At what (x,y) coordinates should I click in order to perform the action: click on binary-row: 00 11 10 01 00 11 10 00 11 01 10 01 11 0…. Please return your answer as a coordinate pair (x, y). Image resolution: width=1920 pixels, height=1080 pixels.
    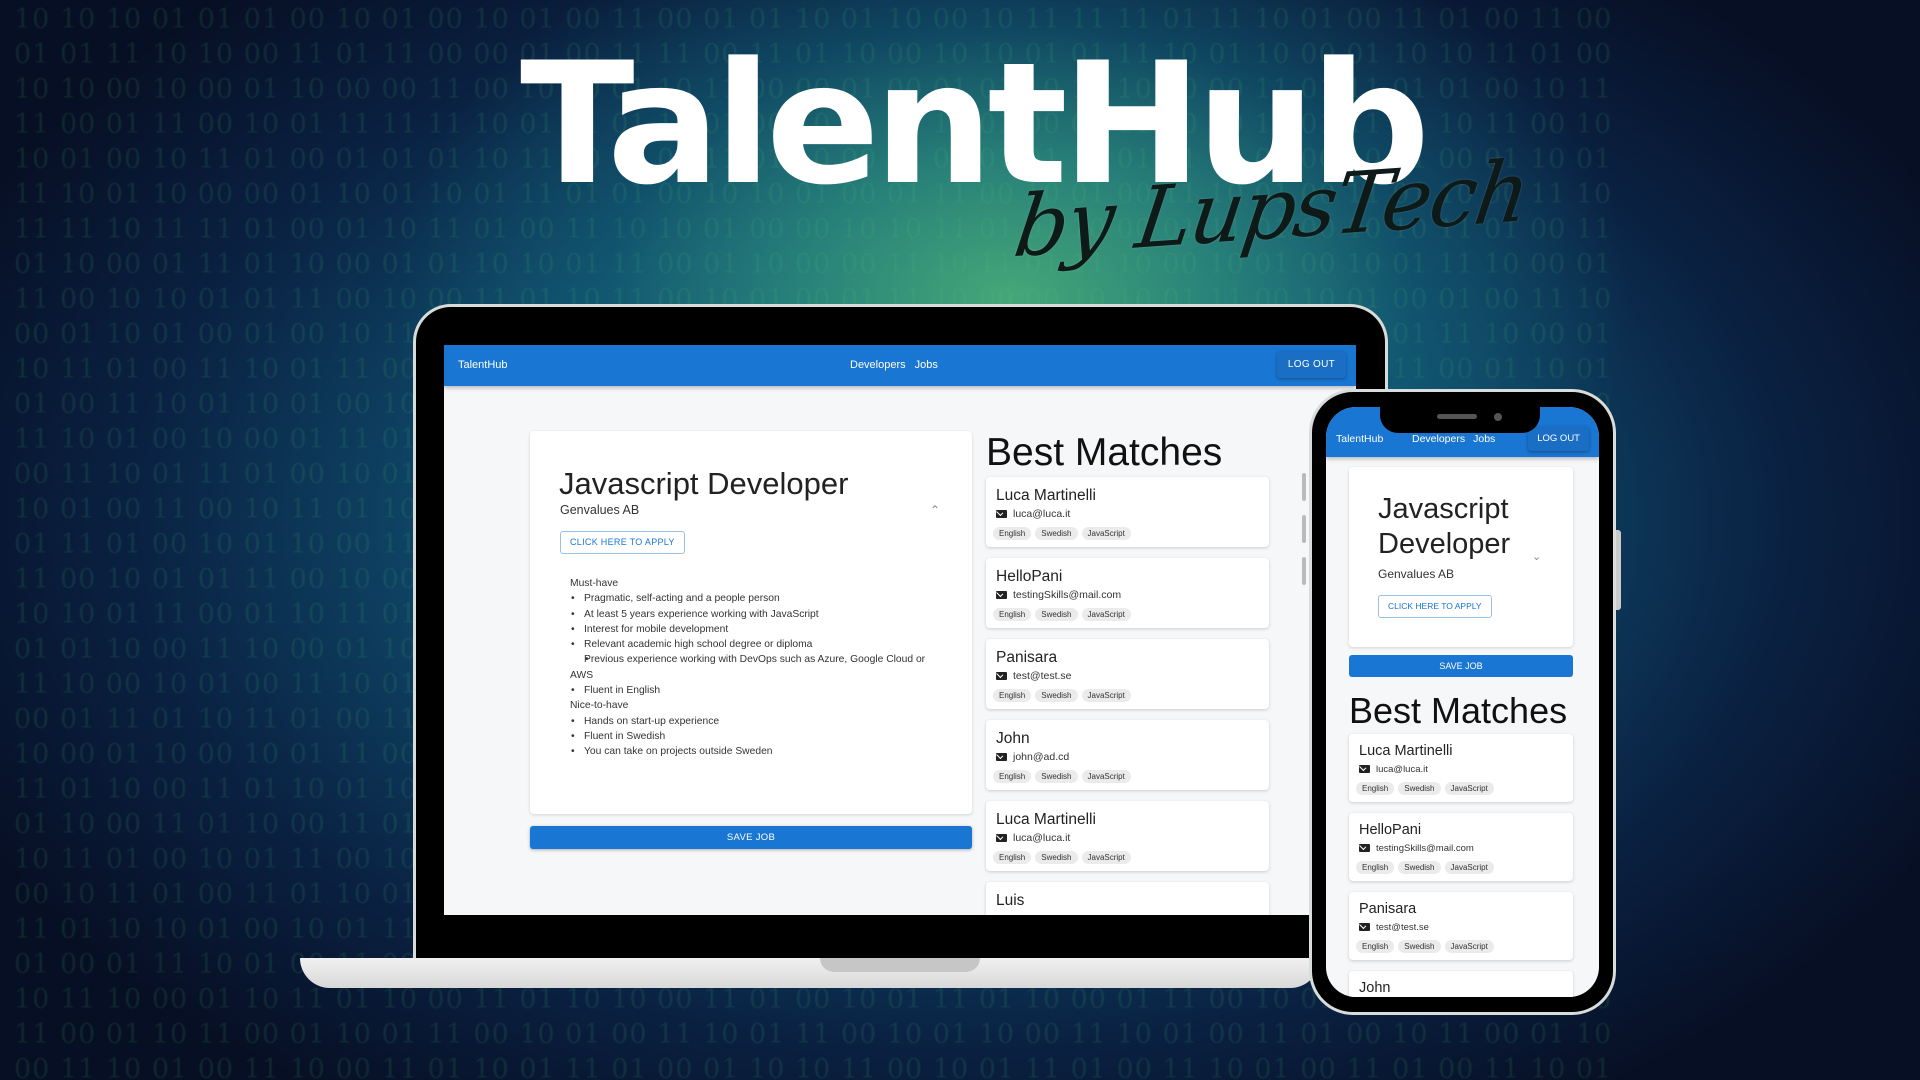
    Looking at the image, I should click on (813, 1067).